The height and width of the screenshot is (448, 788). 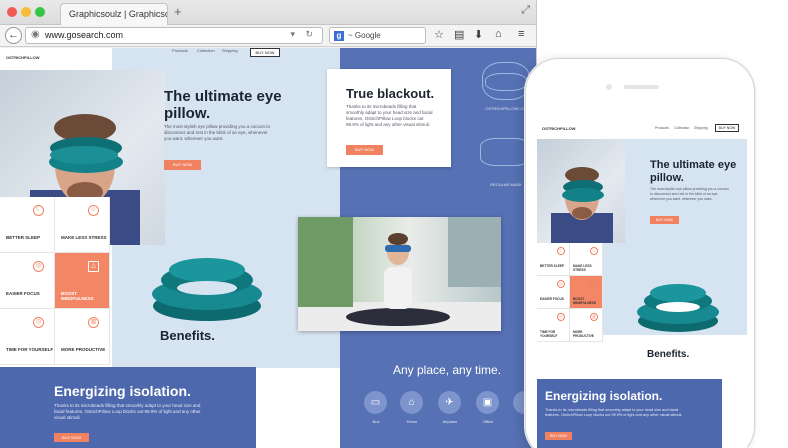 What do you see at coordinates (439, 34) in the screenshot?
I see `bookmark-star-icon: ☆` at bounding box center [439, 34].